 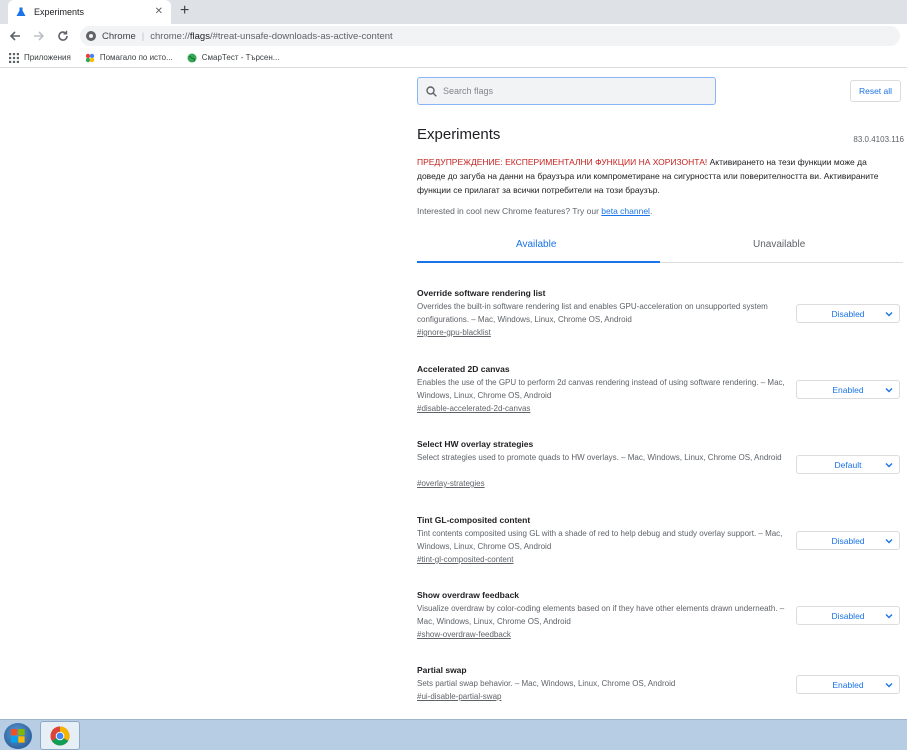 What do you see at coordinates (47, 57) in the screenshot?
I see `bookmark-label: Приложения` at bounding box center [47, 57].